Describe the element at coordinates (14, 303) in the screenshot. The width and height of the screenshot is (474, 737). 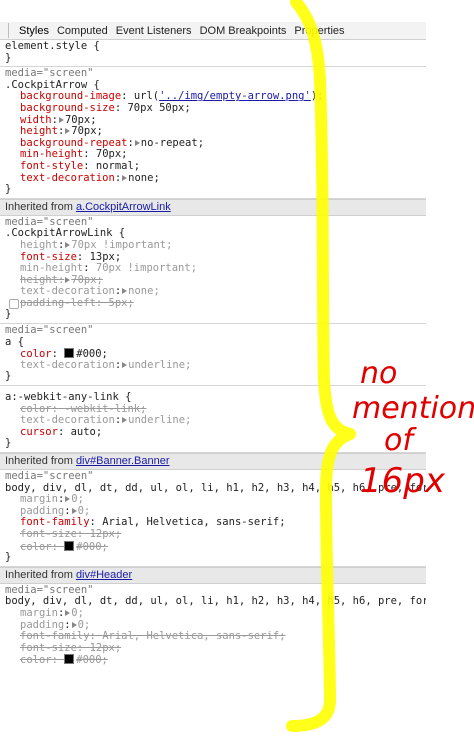
I see `property-toggle-checkbox` at that location.